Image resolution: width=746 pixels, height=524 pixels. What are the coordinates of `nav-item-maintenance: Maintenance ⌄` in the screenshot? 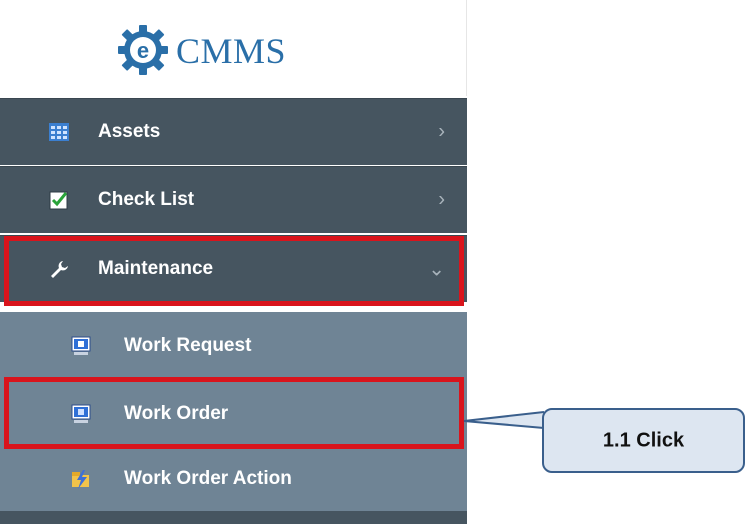 It's located at (233, 268).